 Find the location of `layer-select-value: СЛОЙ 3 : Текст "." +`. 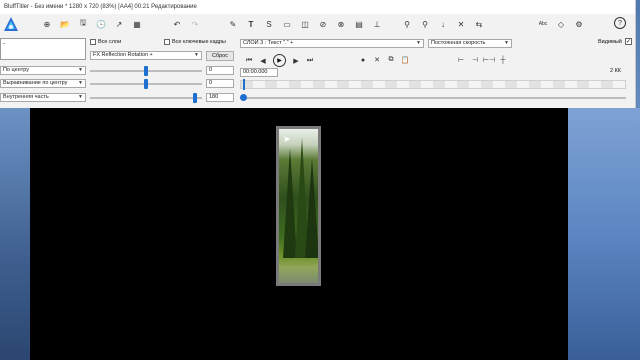

layer-select-value: СЛОЙ 3 : Текст "." + is located at coordinates (268, 43).